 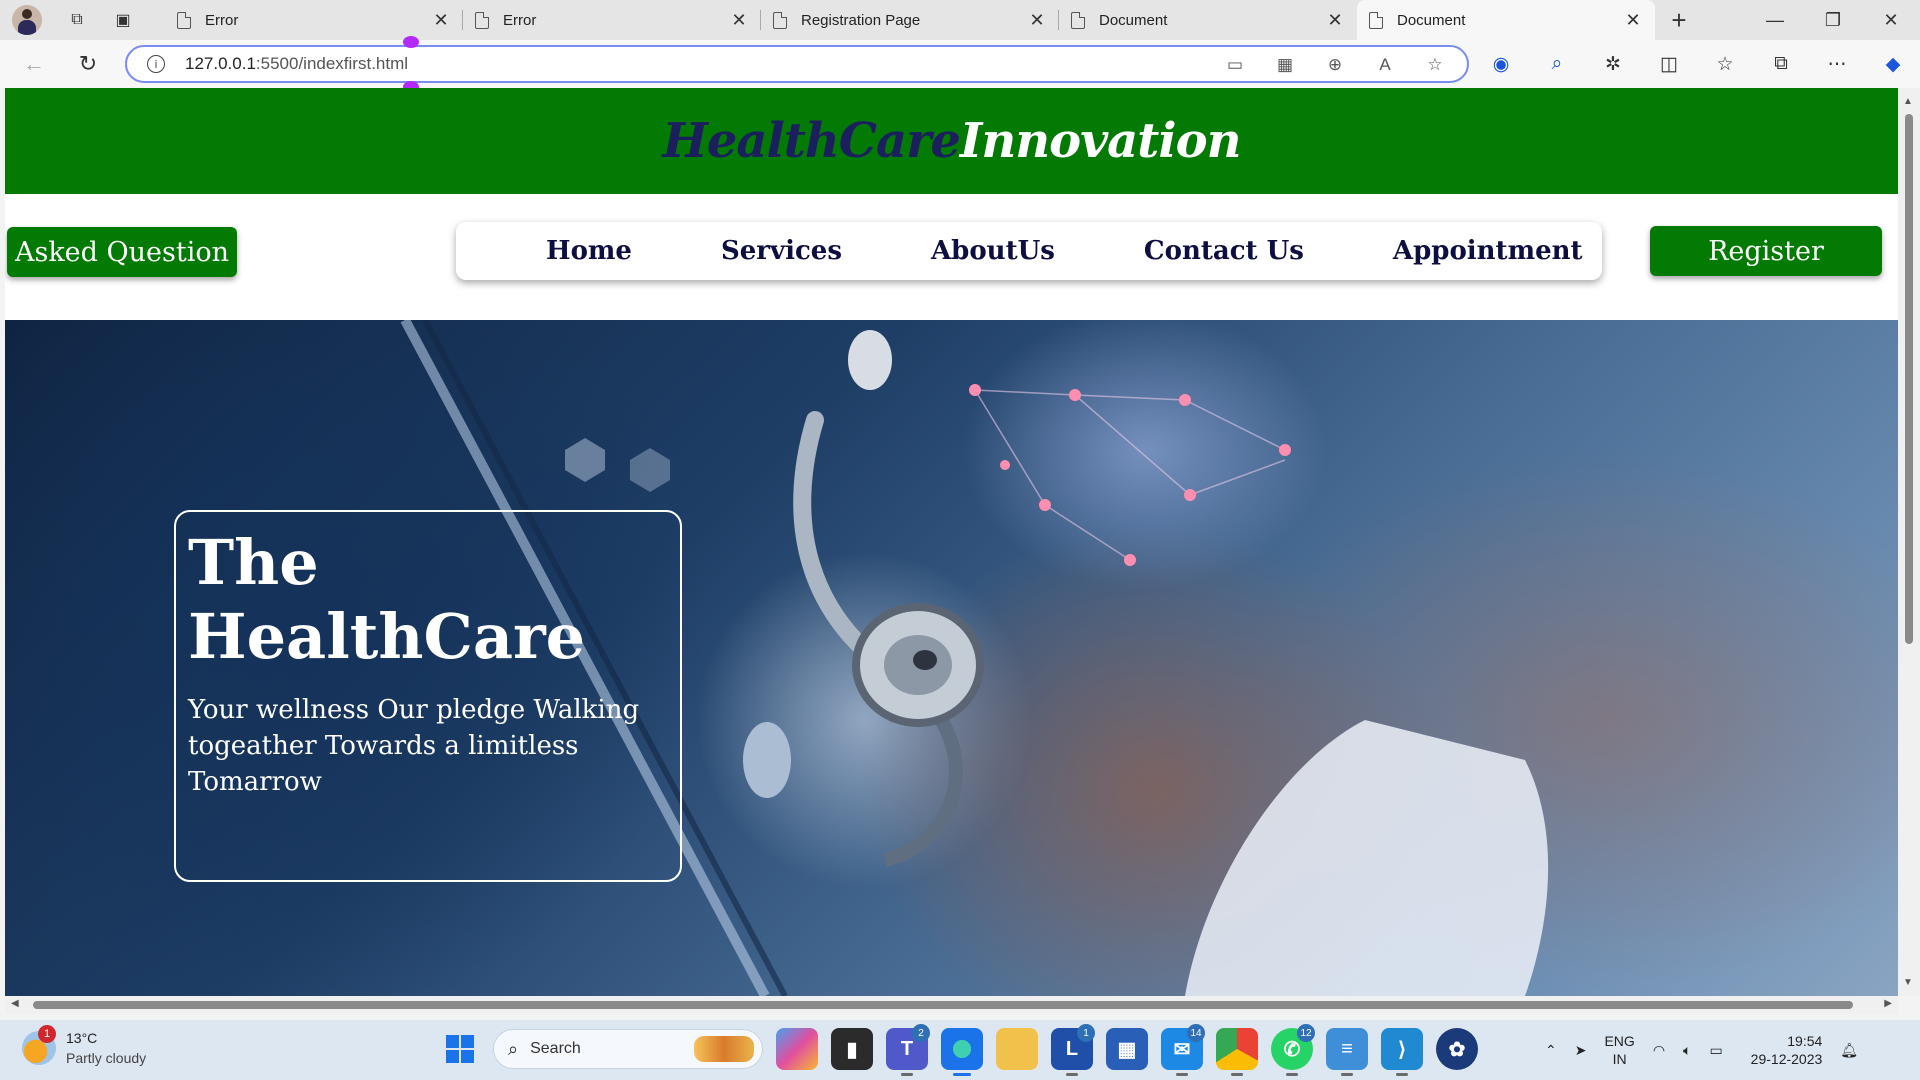 I want to click on nav-contact-us: Contact Us, so click(x=1224, y=251).